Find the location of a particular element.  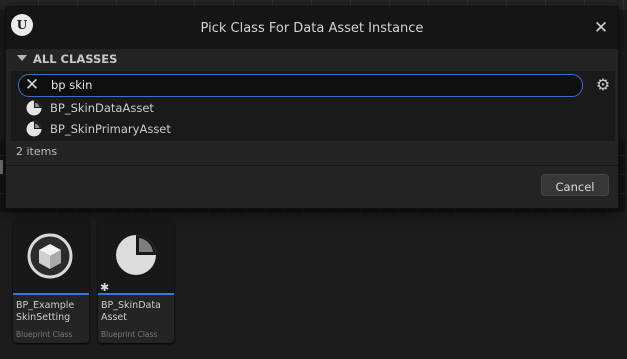

asset-tile-bp-skindataasset: ✱ BP_SkinData Asset Blueprint Class is located at coordinates (136, 281).